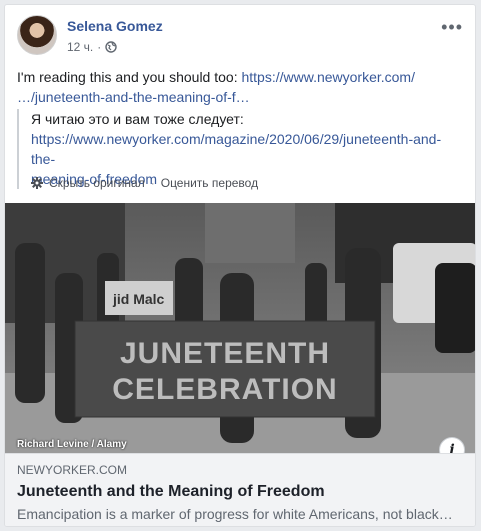  I want to click on globe-icon, so click(111, 47).